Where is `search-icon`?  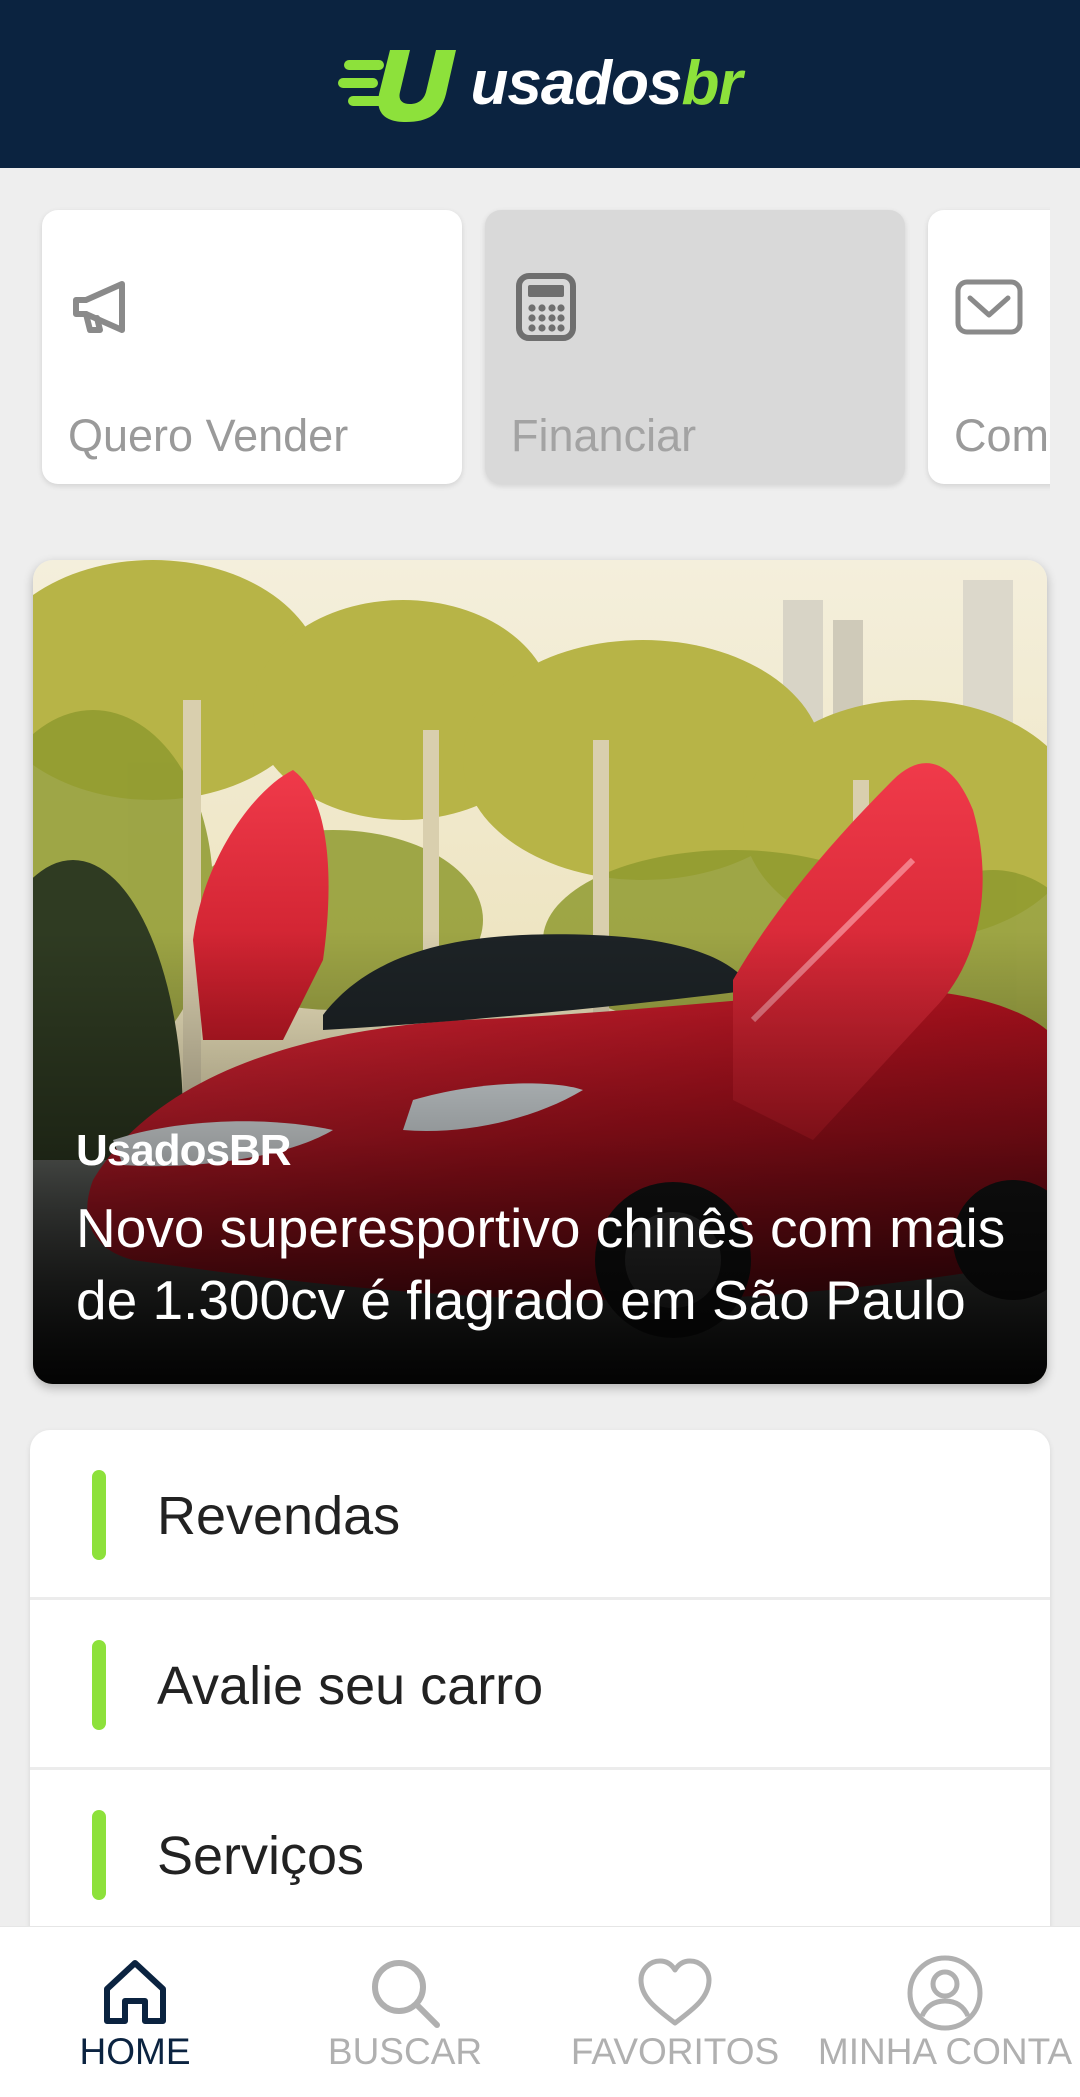
search-icon is located at coordinates (406, 1994).